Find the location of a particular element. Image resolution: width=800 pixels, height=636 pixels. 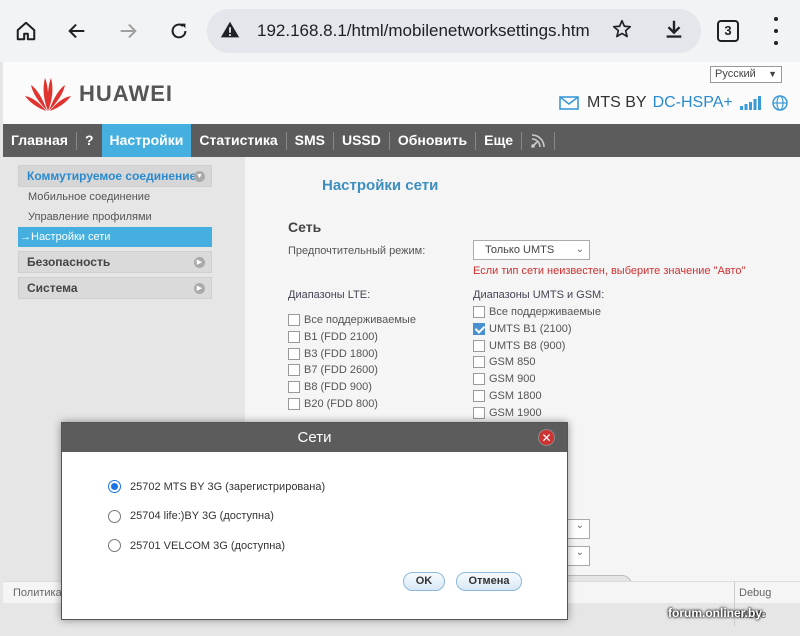

sidebar-item-network-settings: →Настройки сети is located at coordinates (115, 237).